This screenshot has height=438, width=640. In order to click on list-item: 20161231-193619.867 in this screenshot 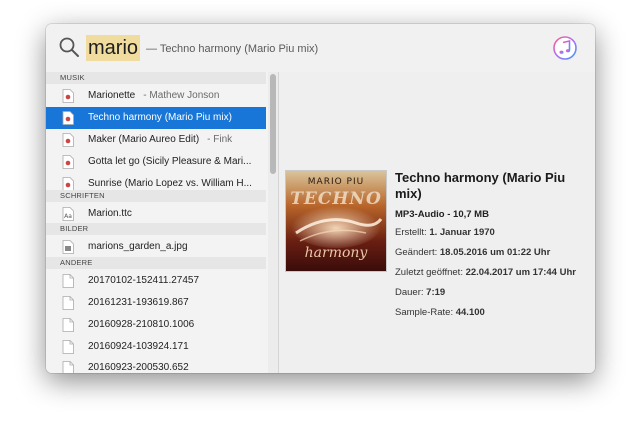, I will do `click(156, 303)`.